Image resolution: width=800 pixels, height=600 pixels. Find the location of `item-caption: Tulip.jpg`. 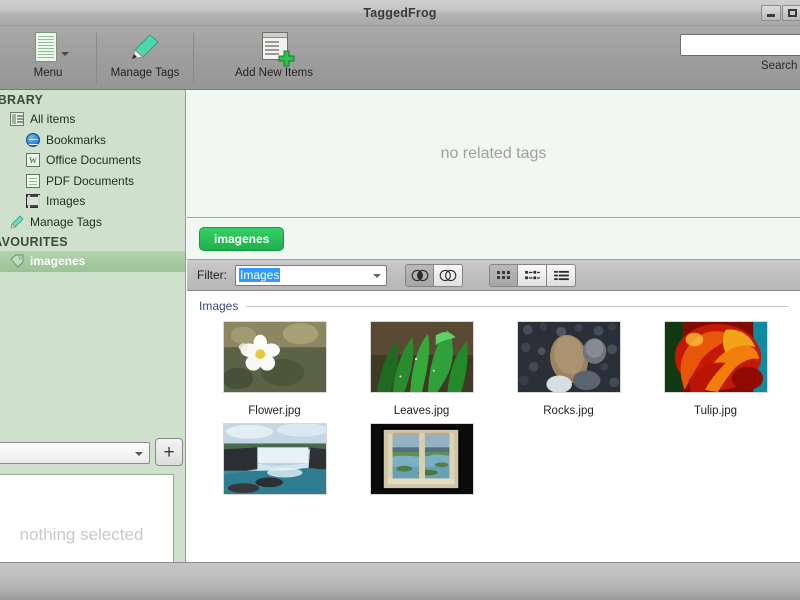

item-caption: Tulip.jpg is located at coordinates (715, 411).